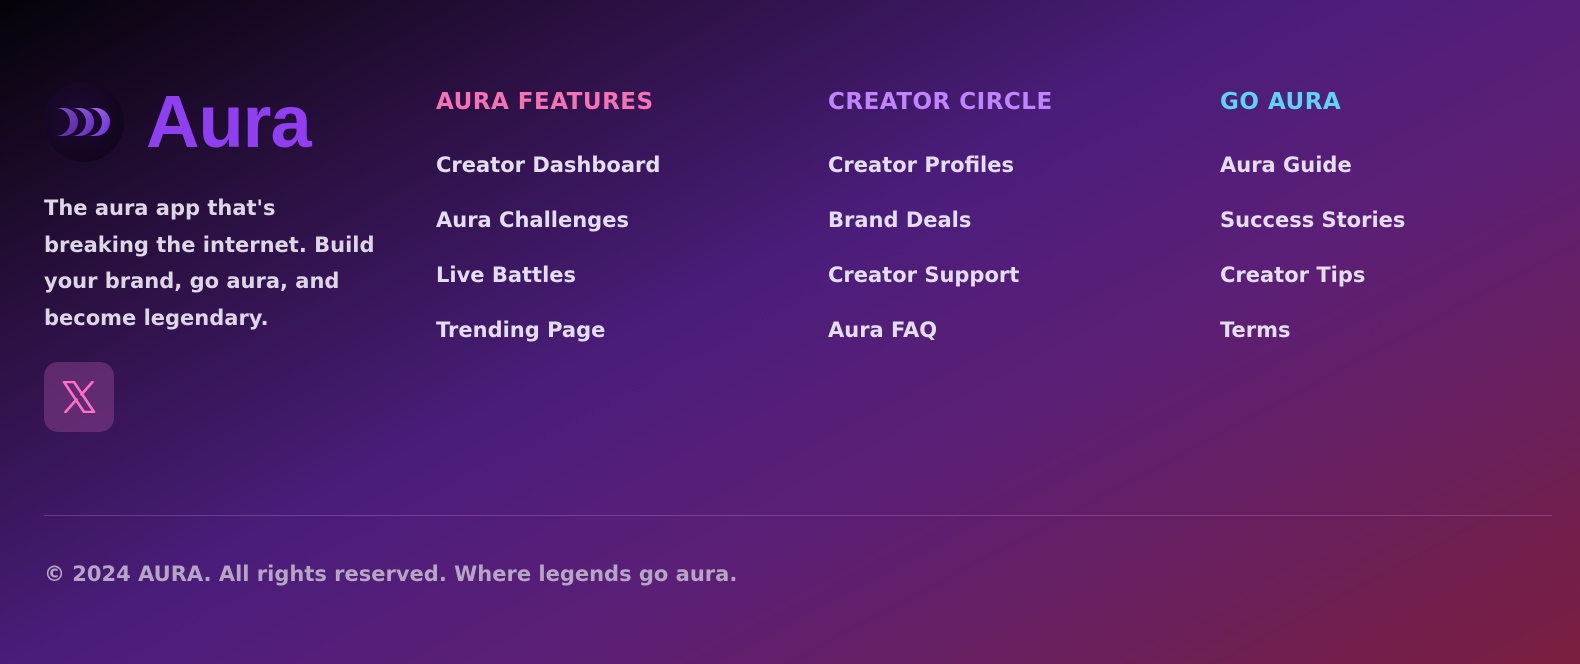 The image size is (1580, 664). Describe the element at coordinates (1292, 275) in the screenshot. I see `link-creator-tips: Creator Tips` at that location.